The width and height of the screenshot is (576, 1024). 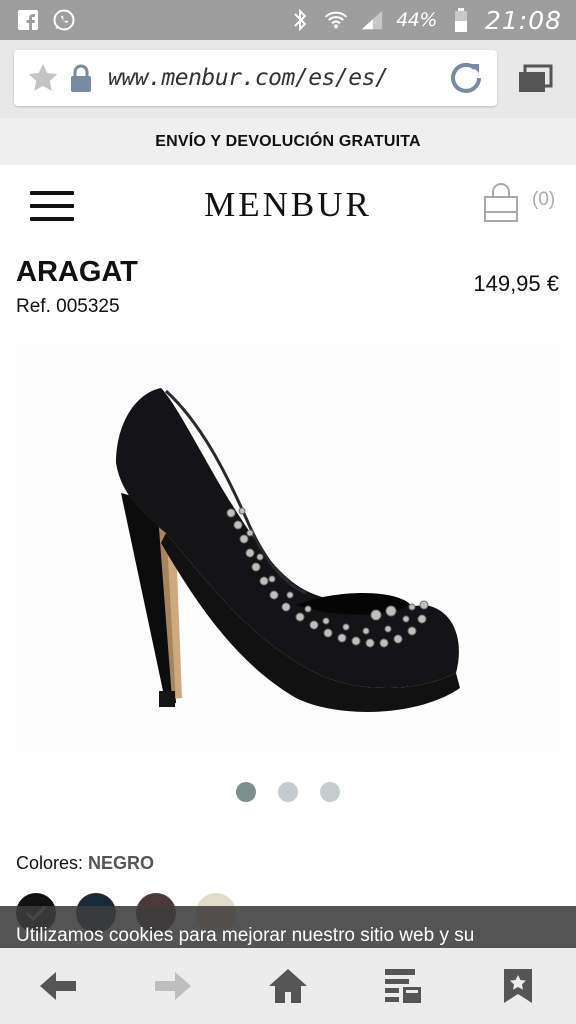 What do you see at coordinates (288, 141) in the screenshot?
I see `promo-banner: ENVÍO Y DEVOLUCIÓN GRATUITA` at bounding box center [288, 141].